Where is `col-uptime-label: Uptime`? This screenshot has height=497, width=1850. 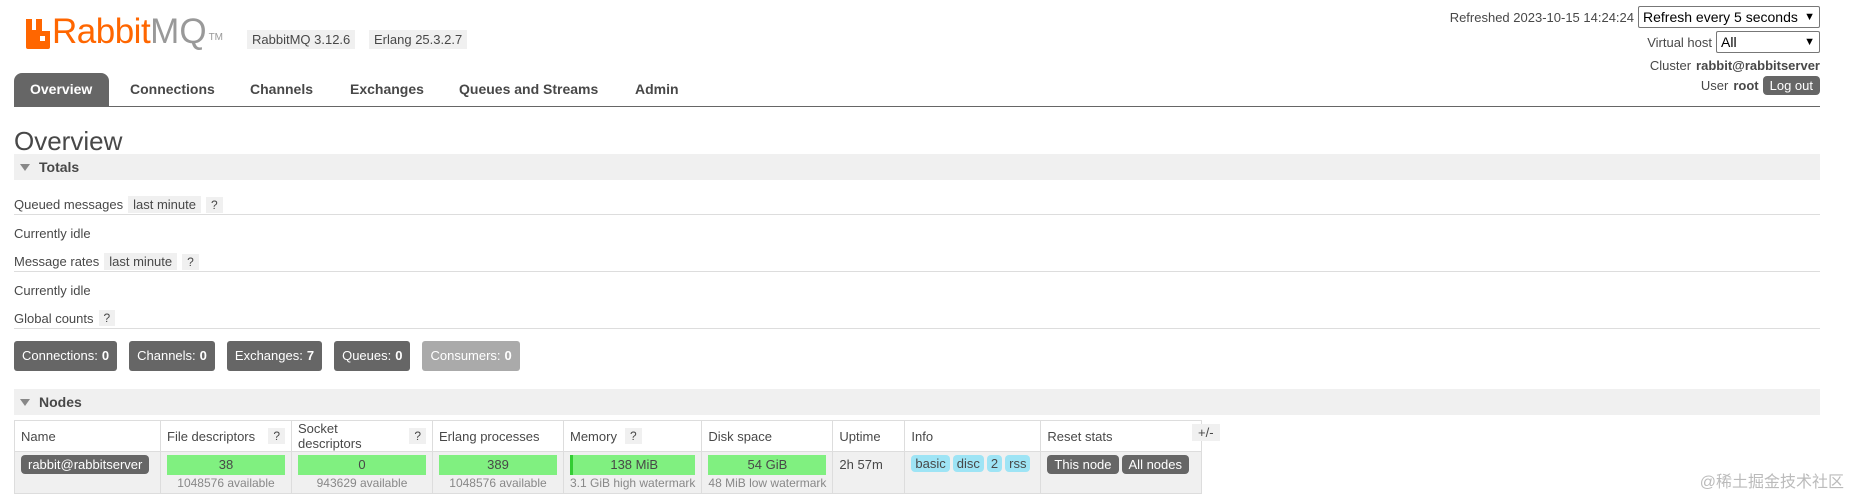 col-uptime-label: Uptime is located at coordinates (860, 436).